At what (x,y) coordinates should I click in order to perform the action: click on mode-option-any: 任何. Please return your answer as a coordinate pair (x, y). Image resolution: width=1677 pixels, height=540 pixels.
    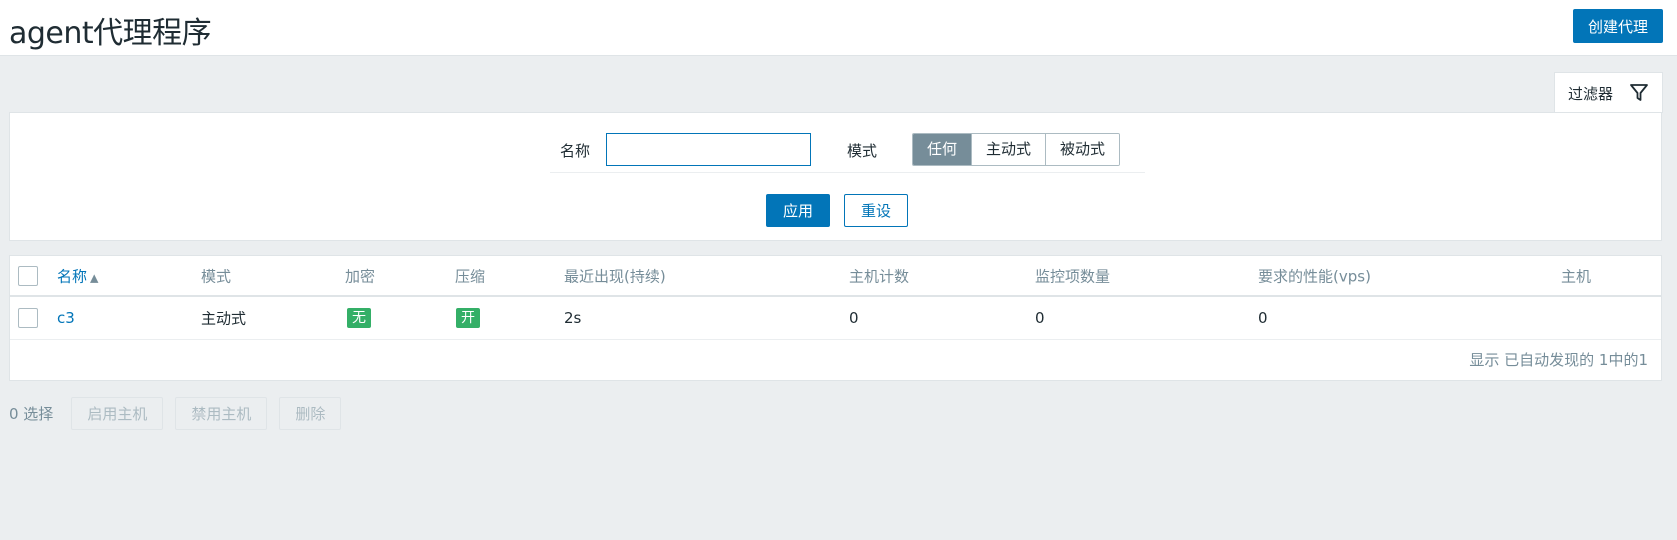
    Looking at the image, I should click on (943, 149).